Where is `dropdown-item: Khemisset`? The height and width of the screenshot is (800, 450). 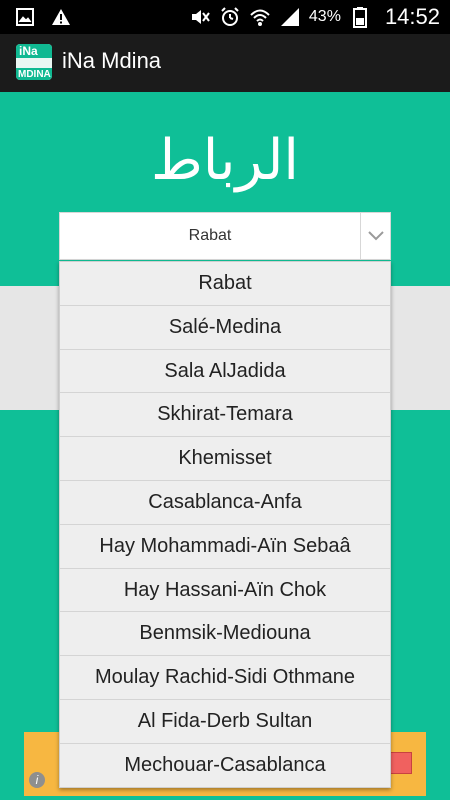 dropdown-item: Khemisset is located at coordinates (225, 459).